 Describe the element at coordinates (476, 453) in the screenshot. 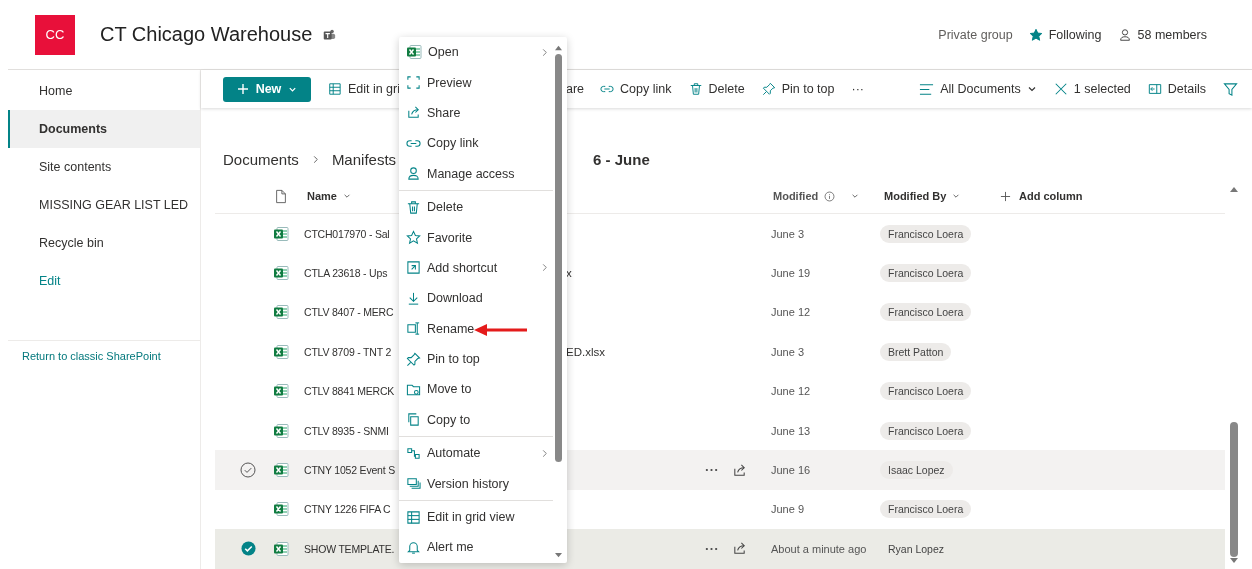

I see `menu-item: Automate` at that location.